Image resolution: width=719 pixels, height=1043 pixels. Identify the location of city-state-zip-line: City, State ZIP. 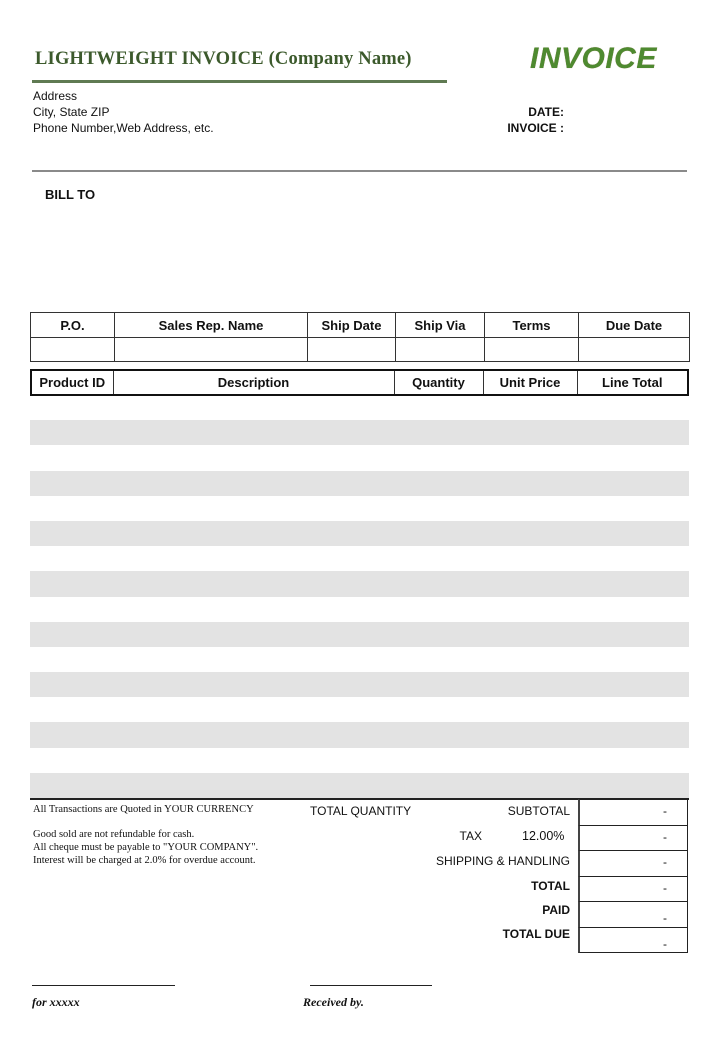
(71, 112).